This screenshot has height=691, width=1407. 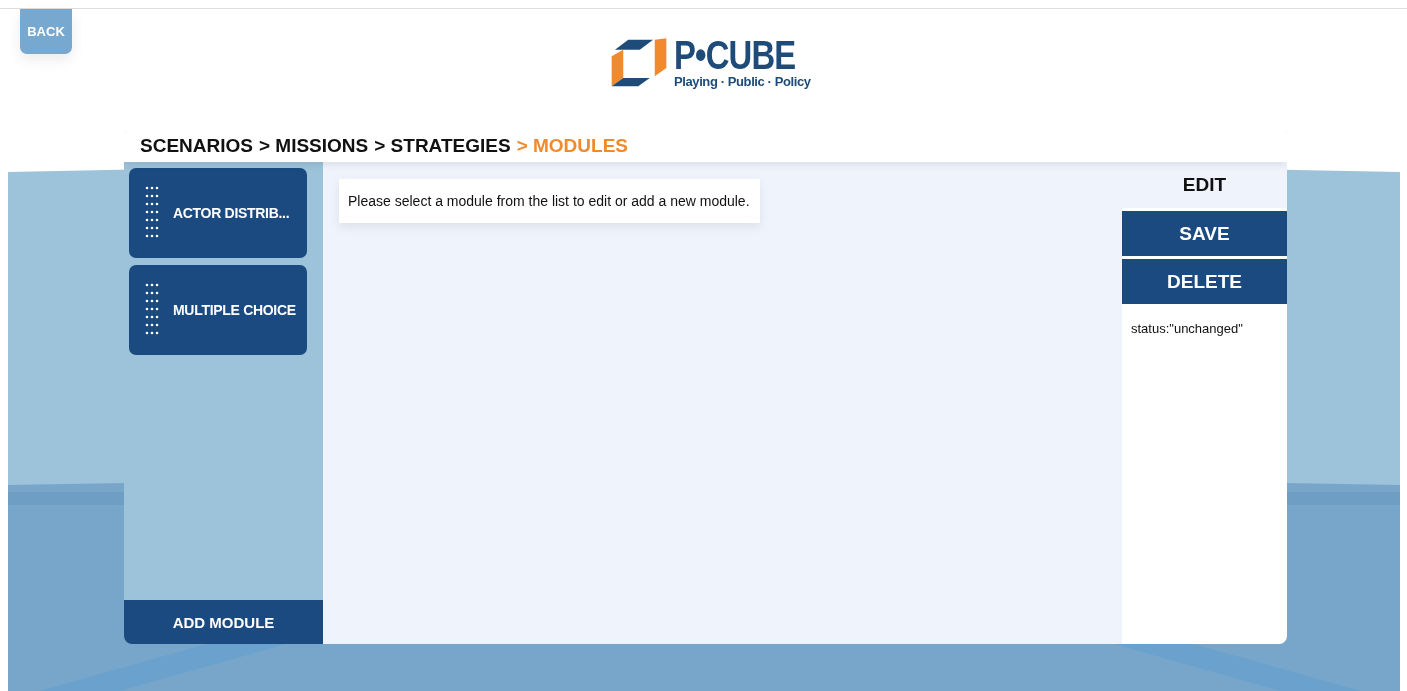 I want to click on logo-title: P•CUBE, so click(x=735, y=55).